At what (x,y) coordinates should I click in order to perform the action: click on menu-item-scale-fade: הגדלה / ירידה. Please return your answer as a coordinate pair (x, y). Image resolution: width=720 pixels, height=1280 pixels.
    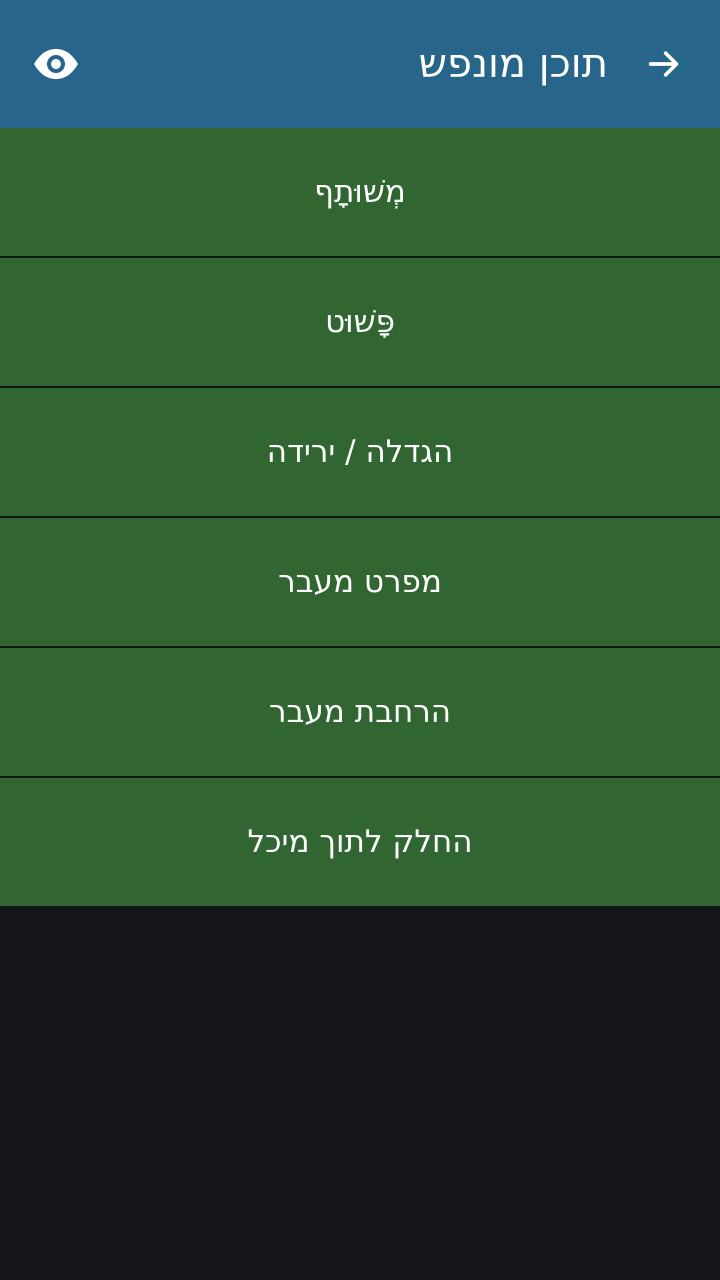
    Looking at the image, I should click on (360, 453).